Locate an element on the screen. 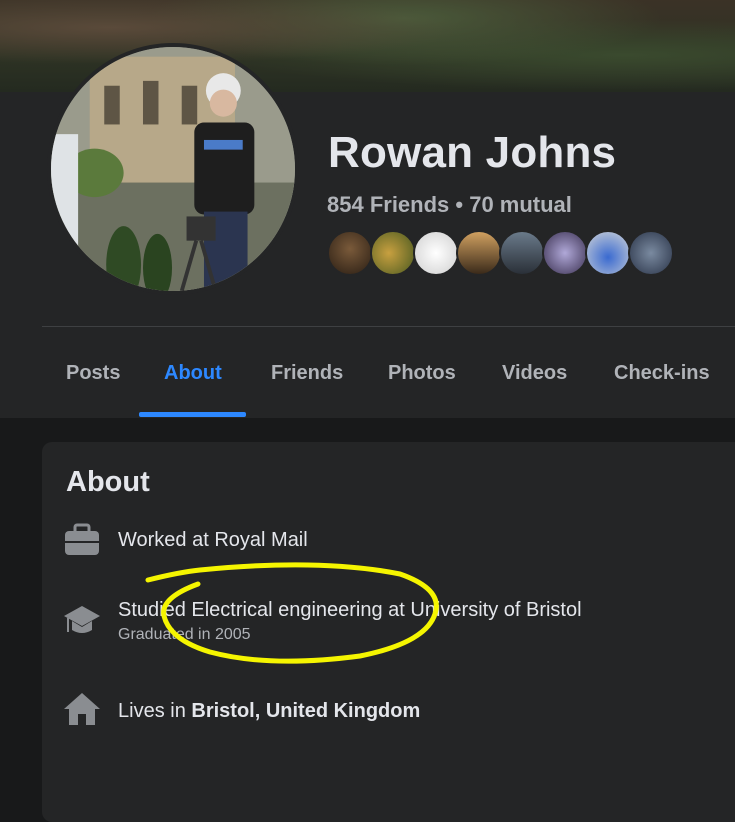  tab-friends: Friends is located at coordinates (307, 373).